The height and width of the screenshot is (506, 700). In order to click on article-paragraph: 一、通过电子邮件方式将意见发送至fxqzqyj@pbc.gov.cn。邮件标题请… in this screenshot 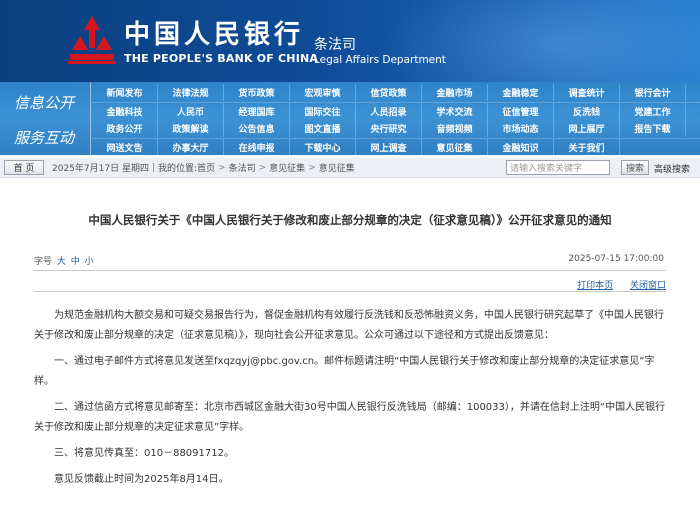, I will do `click(344, 371)`.